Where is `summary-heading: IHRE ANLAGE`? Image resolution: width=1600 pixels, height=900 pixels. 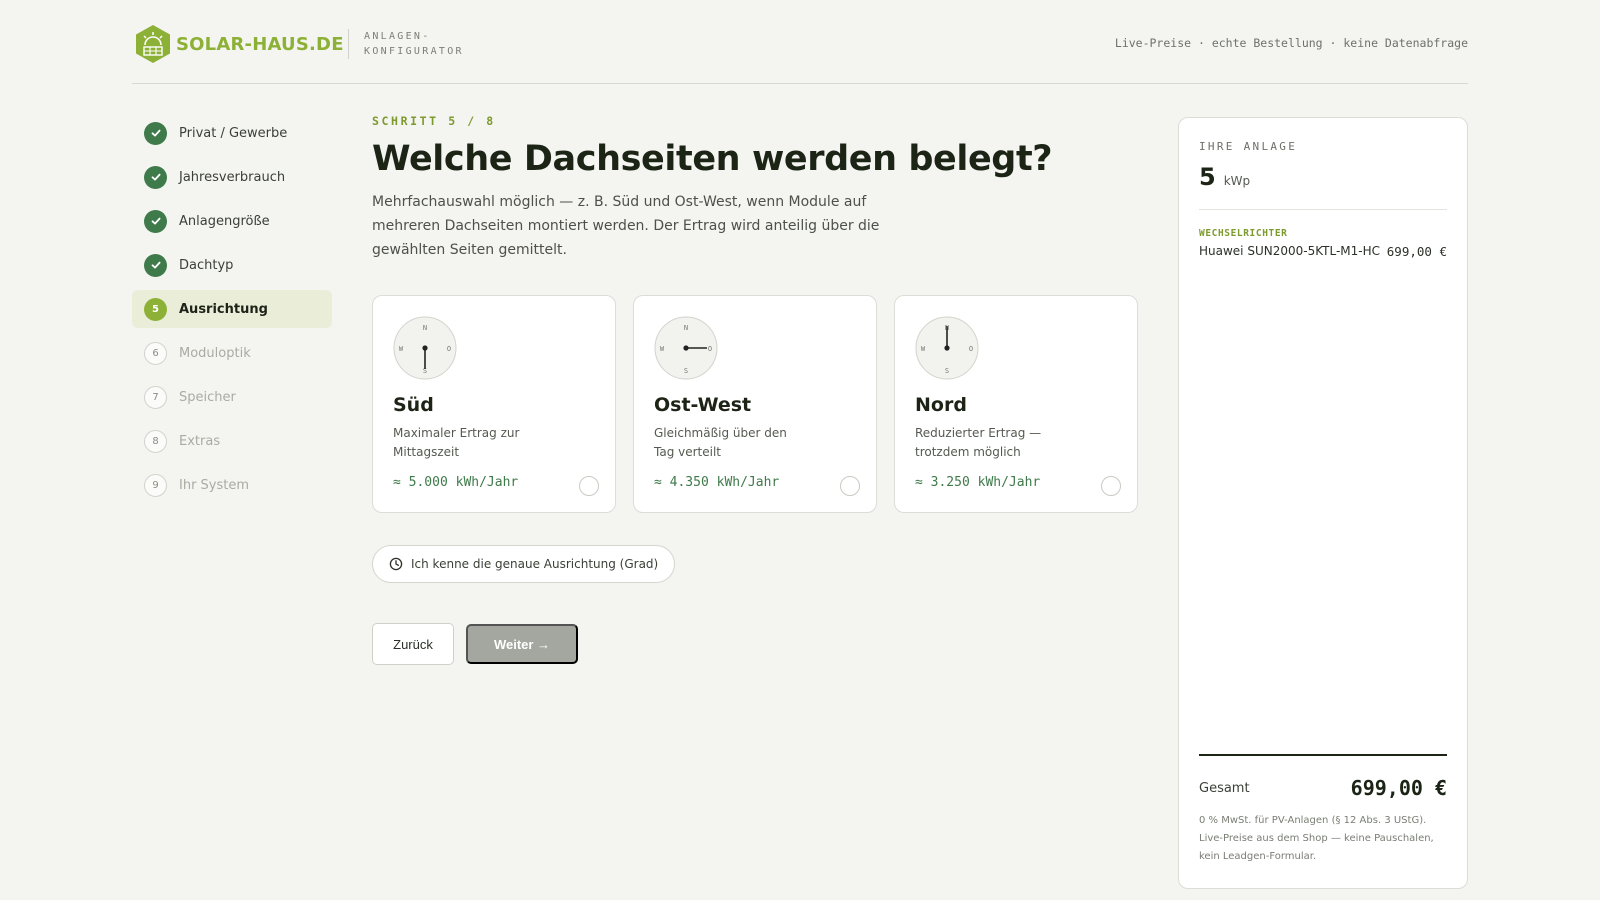
summary-heading: IHRE ANLAGE is located at coordinates (1248, 146).